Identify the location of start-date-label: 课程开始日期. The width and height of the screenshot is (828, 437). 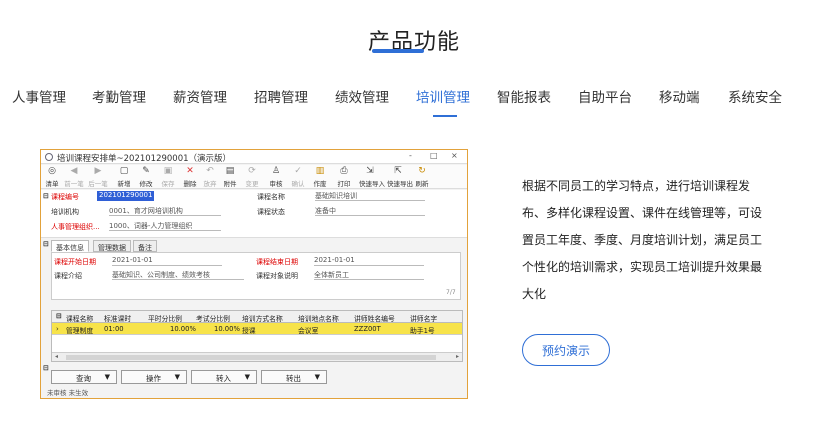
(75, 262).